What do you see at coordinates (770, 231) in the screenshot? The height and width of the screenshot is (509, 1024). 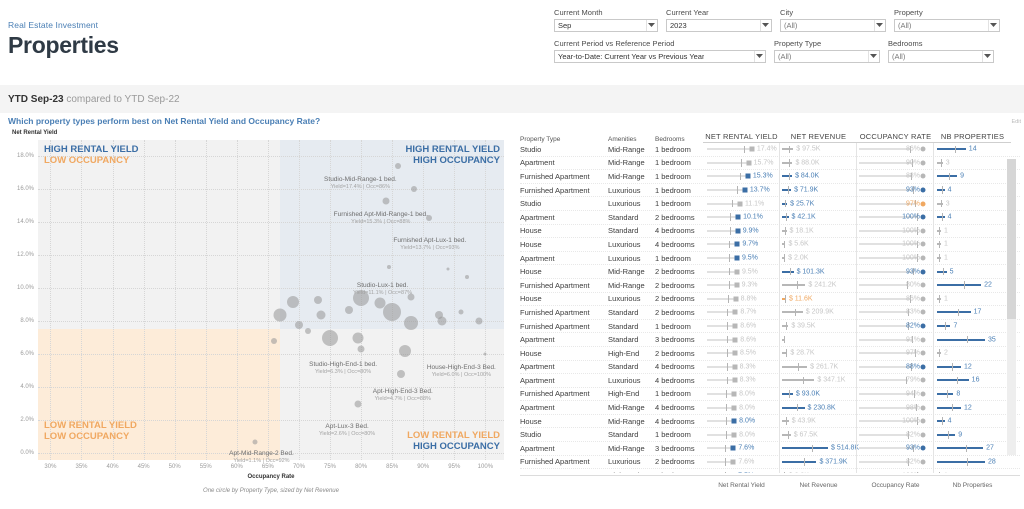 I see `table-row: House Standard 4 bedrooms 9.9% $ 18.1K 100% 1` at bounding box center [770, 231].